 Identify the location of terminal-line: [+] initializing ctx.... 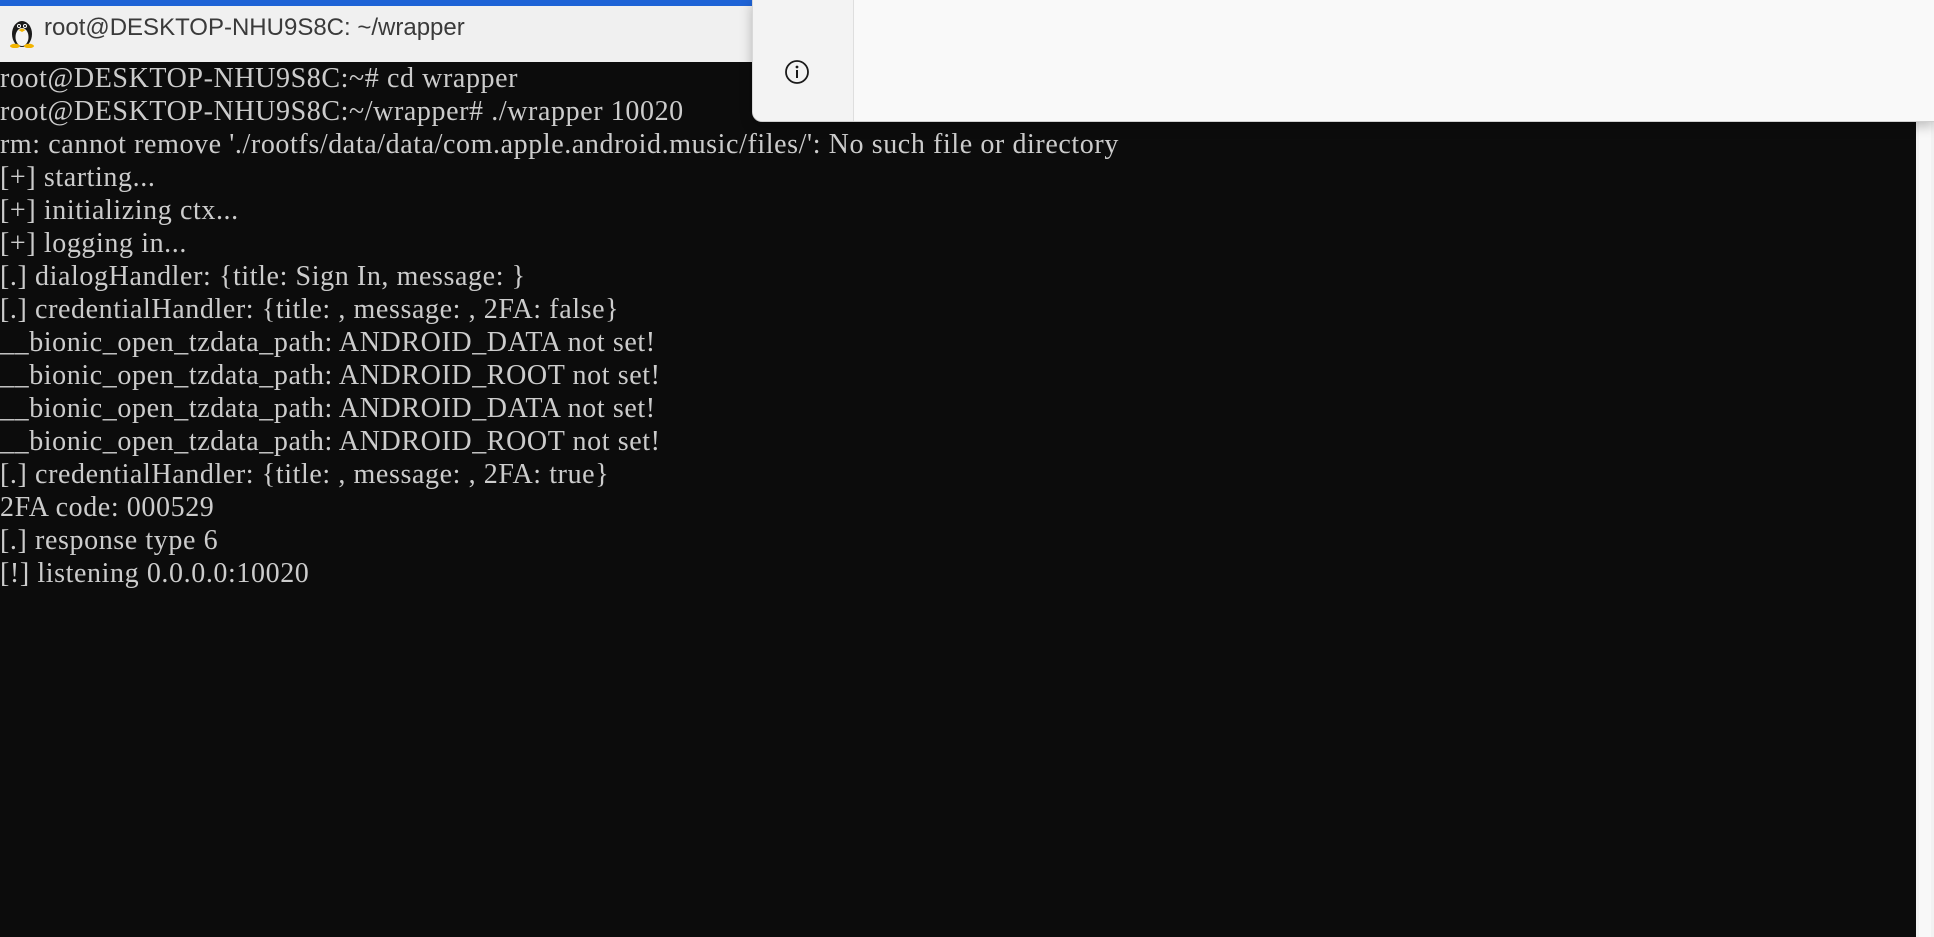
(119, 210).